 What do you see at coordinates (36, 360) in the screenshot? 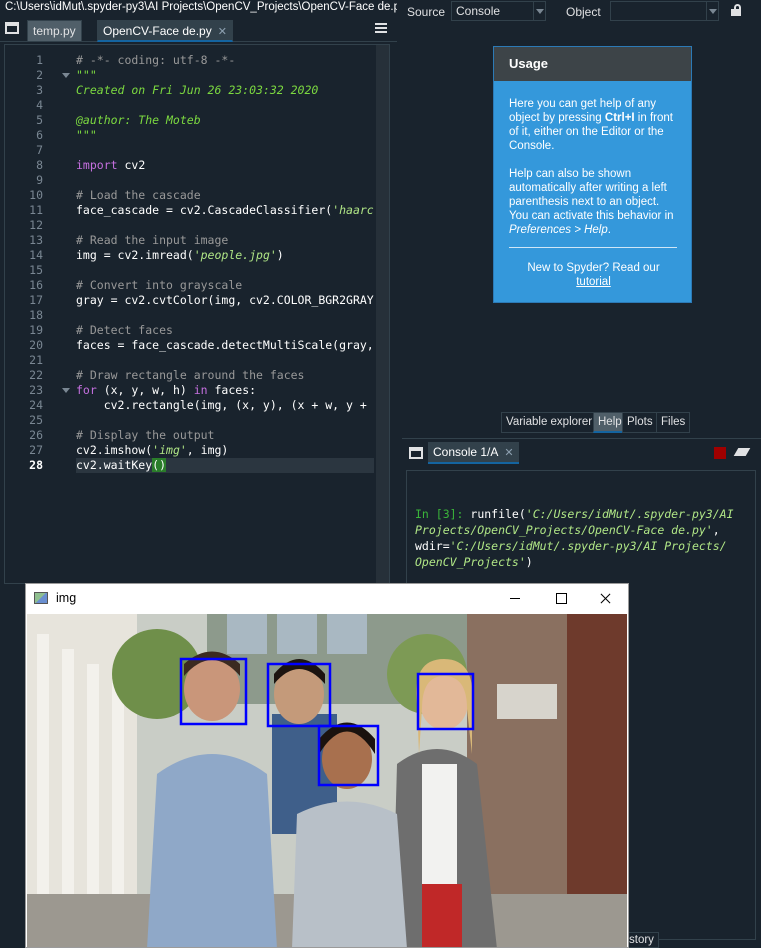
I see `line-number: 21` at bounding box center [36, 360].